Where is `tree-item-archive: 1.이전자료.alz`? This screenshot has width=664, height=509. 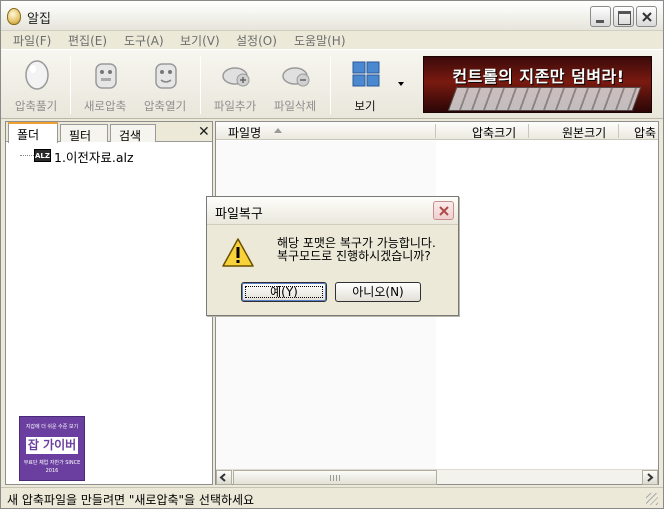
tree-item-archive: 1.이전자료.alz is located at coordinates (94, 156).